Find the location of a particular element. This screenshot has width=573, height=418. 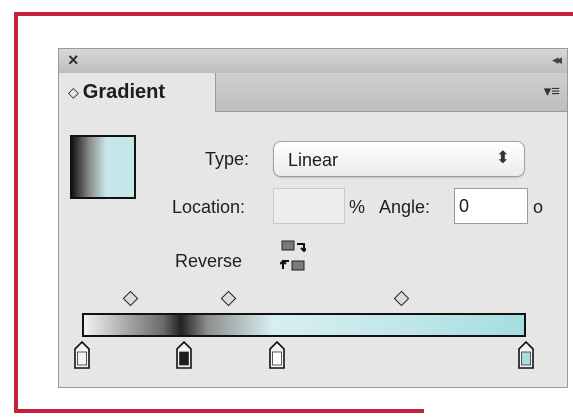

gradient-preview-swatch is located at coordinates (103, 167).